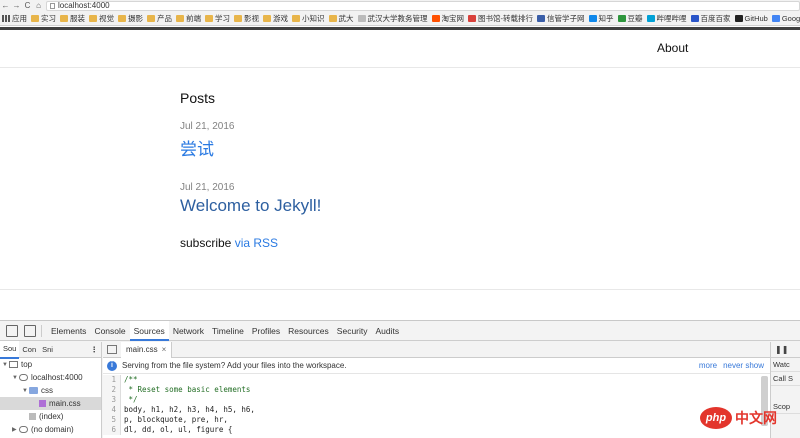  I want to click on post-date: Jul 21, 2016, so click(207, 187).